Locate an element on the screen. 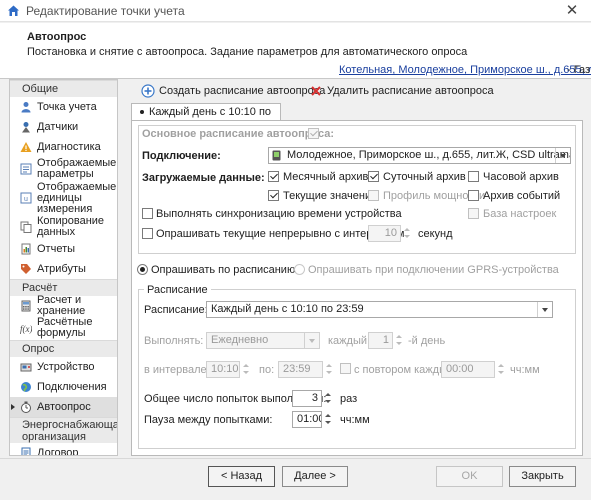  power-profile-checkbox is located at coordinates (373, 195).